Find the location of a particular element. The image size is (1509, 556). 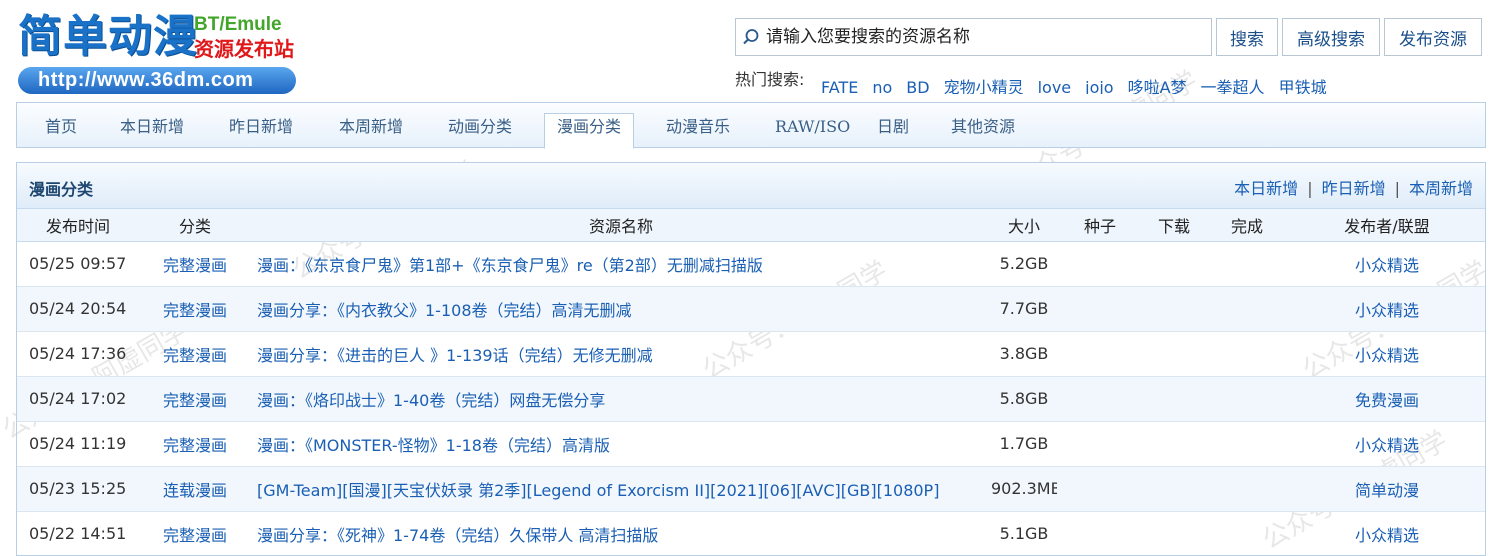

main-nav: 首页 本日新增 昨日新增 本周新增 动画分类 漫画分类 动漫音乐 RAW/ISO 日剧 其他资源 is located at coordinates (751, 125).